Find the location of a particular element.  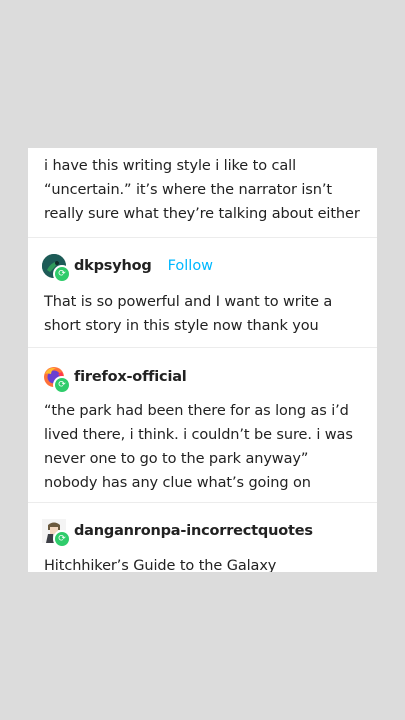

post-text: Hitchhiker’s Guide to the Galaxy is located at coordinates (160, 565).